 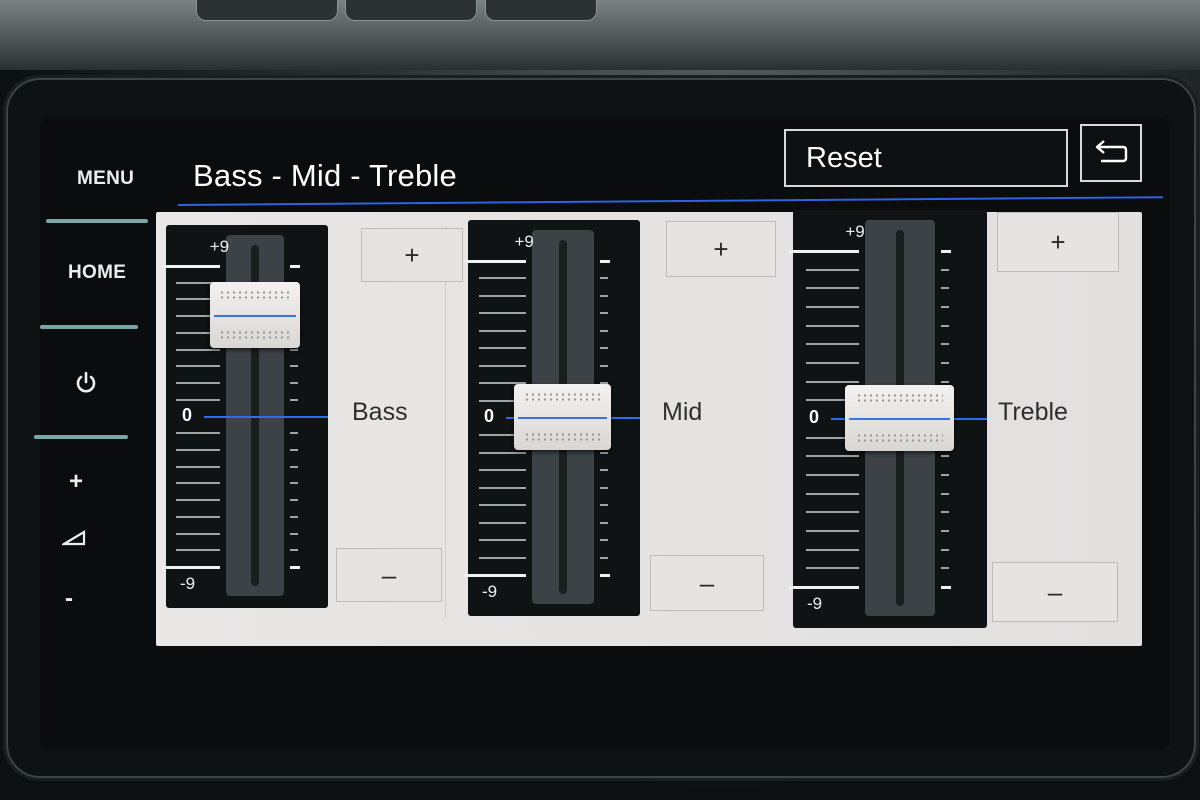 I want to click on power-button, so click(x=86, y=386).